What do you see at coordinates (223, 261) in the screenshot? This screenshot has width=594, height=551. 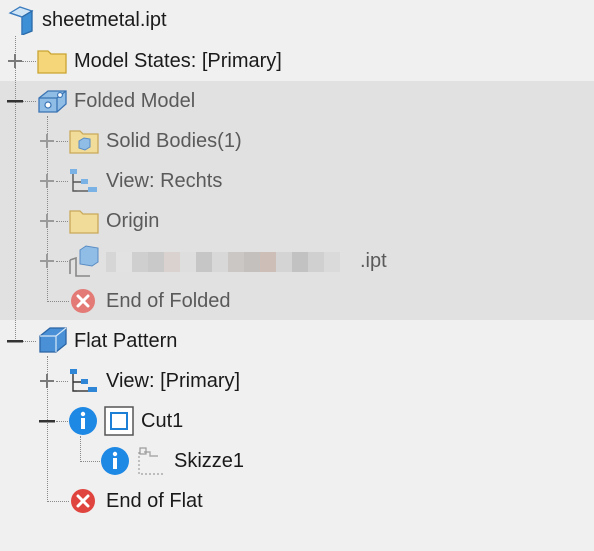 I see `derived-part-name-redacted` at bounding box center [223, 261].